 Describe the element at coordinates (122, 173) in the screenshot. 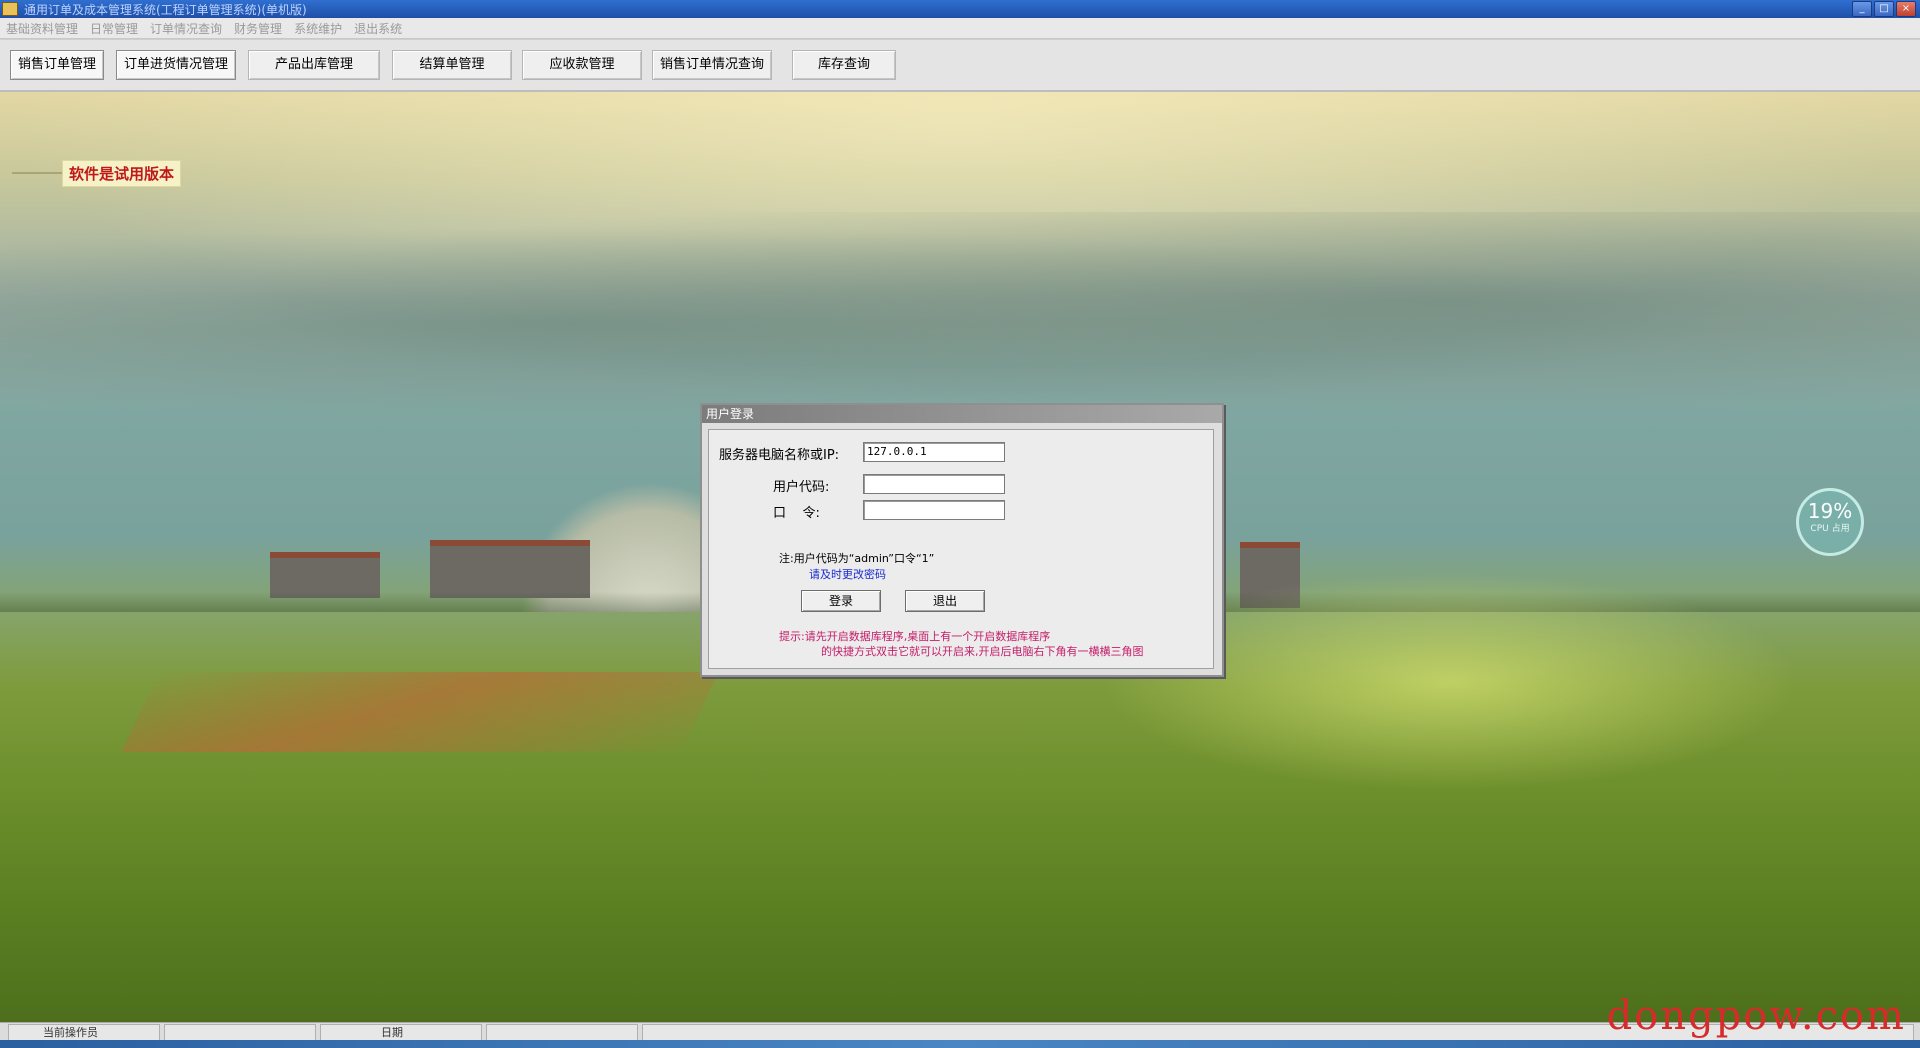

I see `trial-version-notice: 软件是试用版本` at that location.